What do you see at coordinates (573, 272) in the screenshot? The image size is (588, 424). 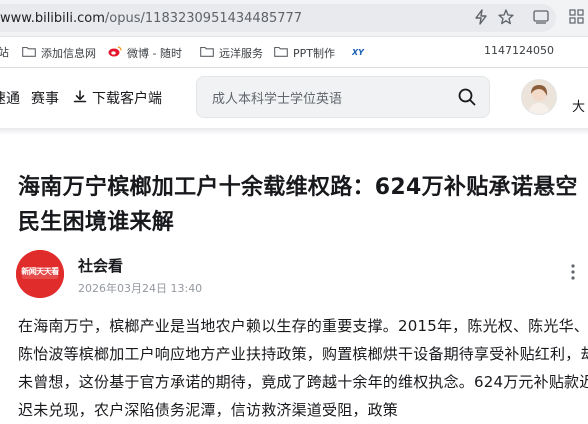 I see `more-options-icon` at bounding box center [573, 272].